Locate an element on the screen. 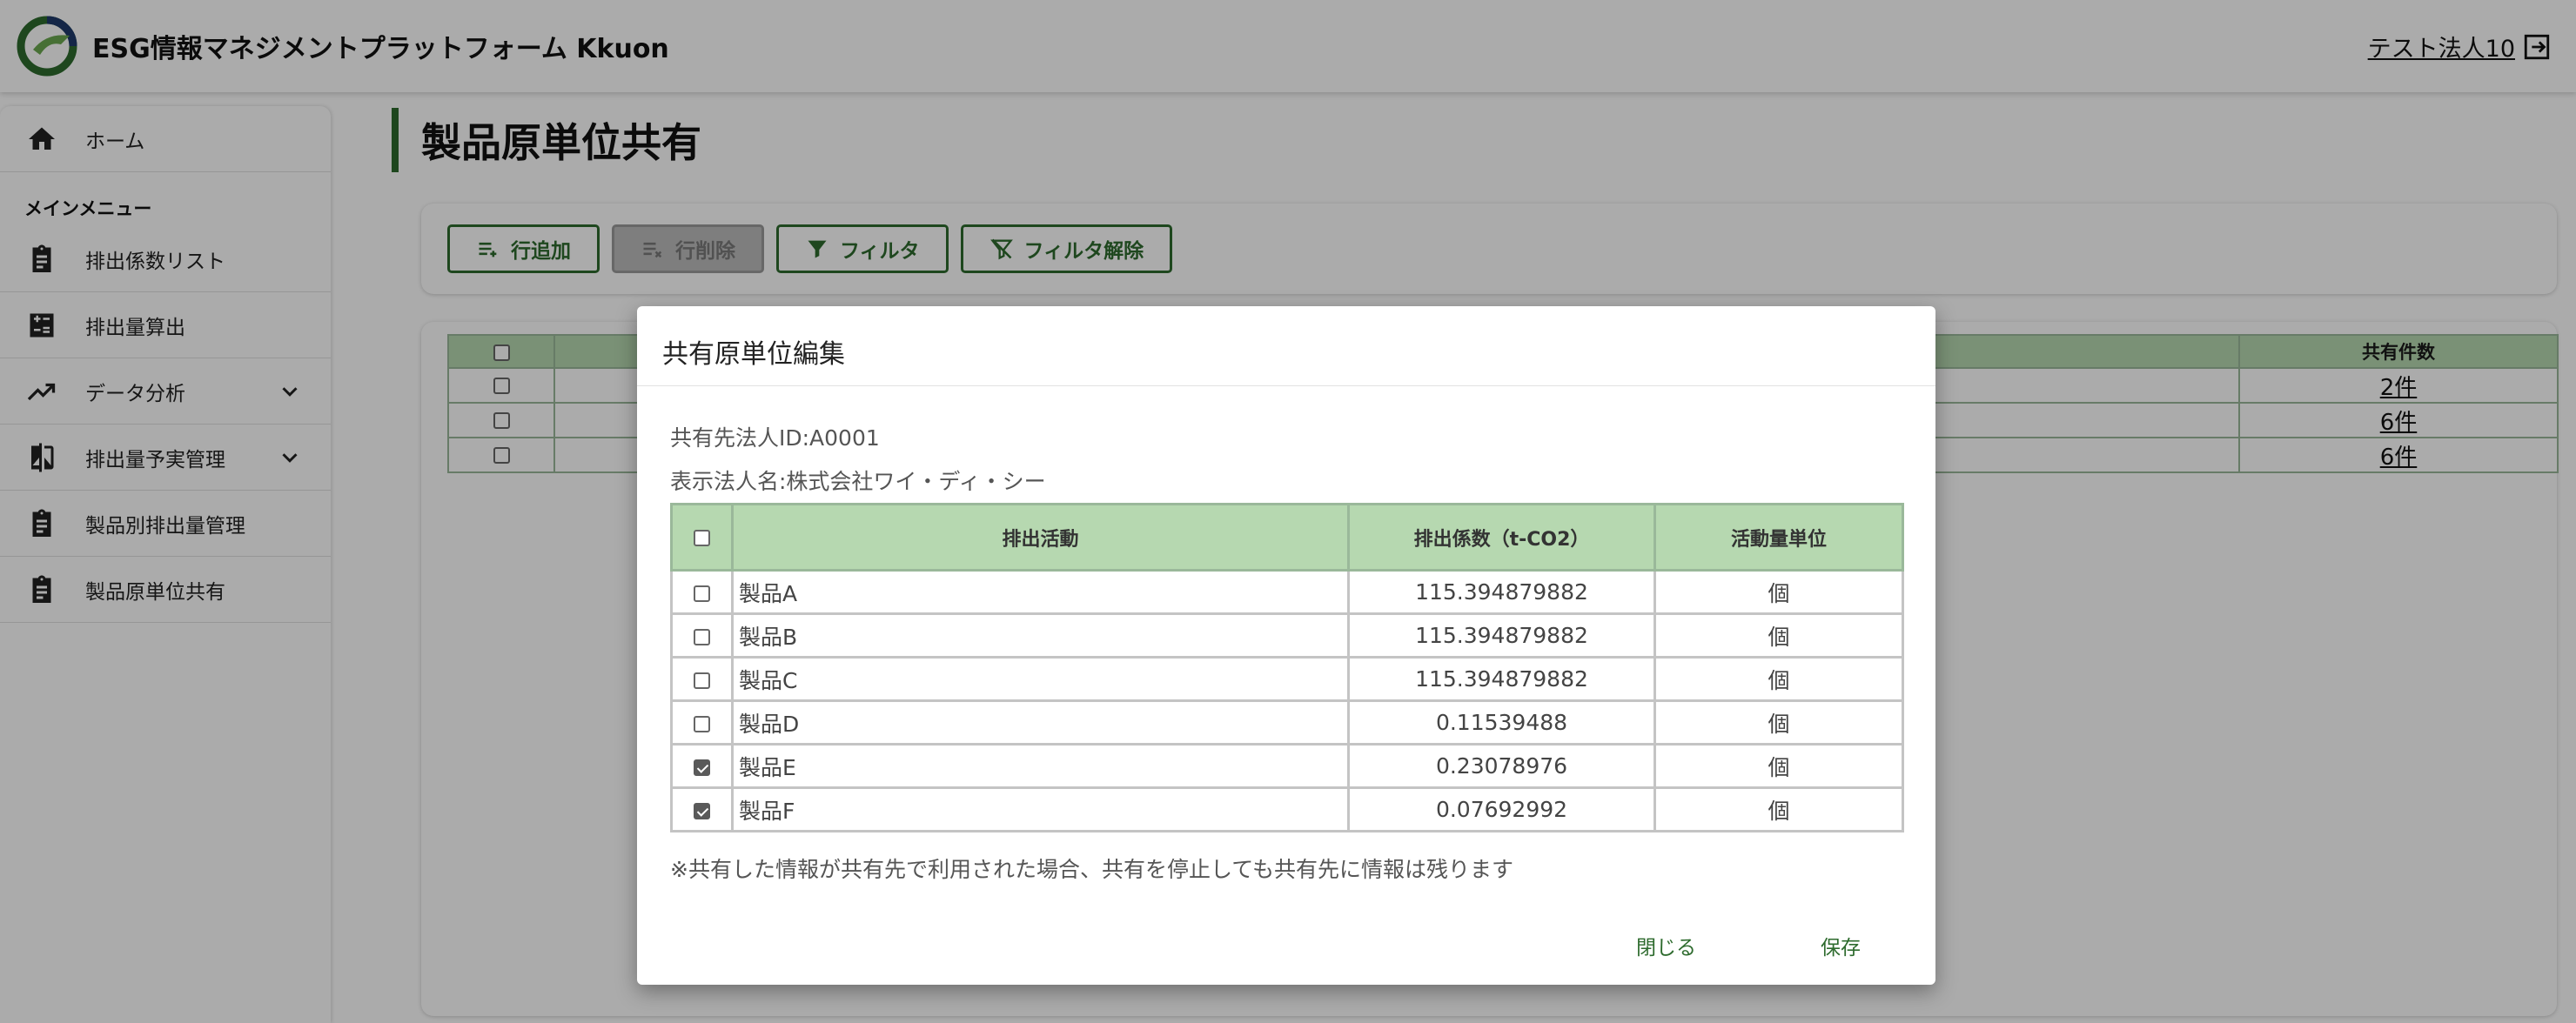 This screenshot has height=1023, width=2576. activity-cell: 製品D is located at coordinates (1040, 723).